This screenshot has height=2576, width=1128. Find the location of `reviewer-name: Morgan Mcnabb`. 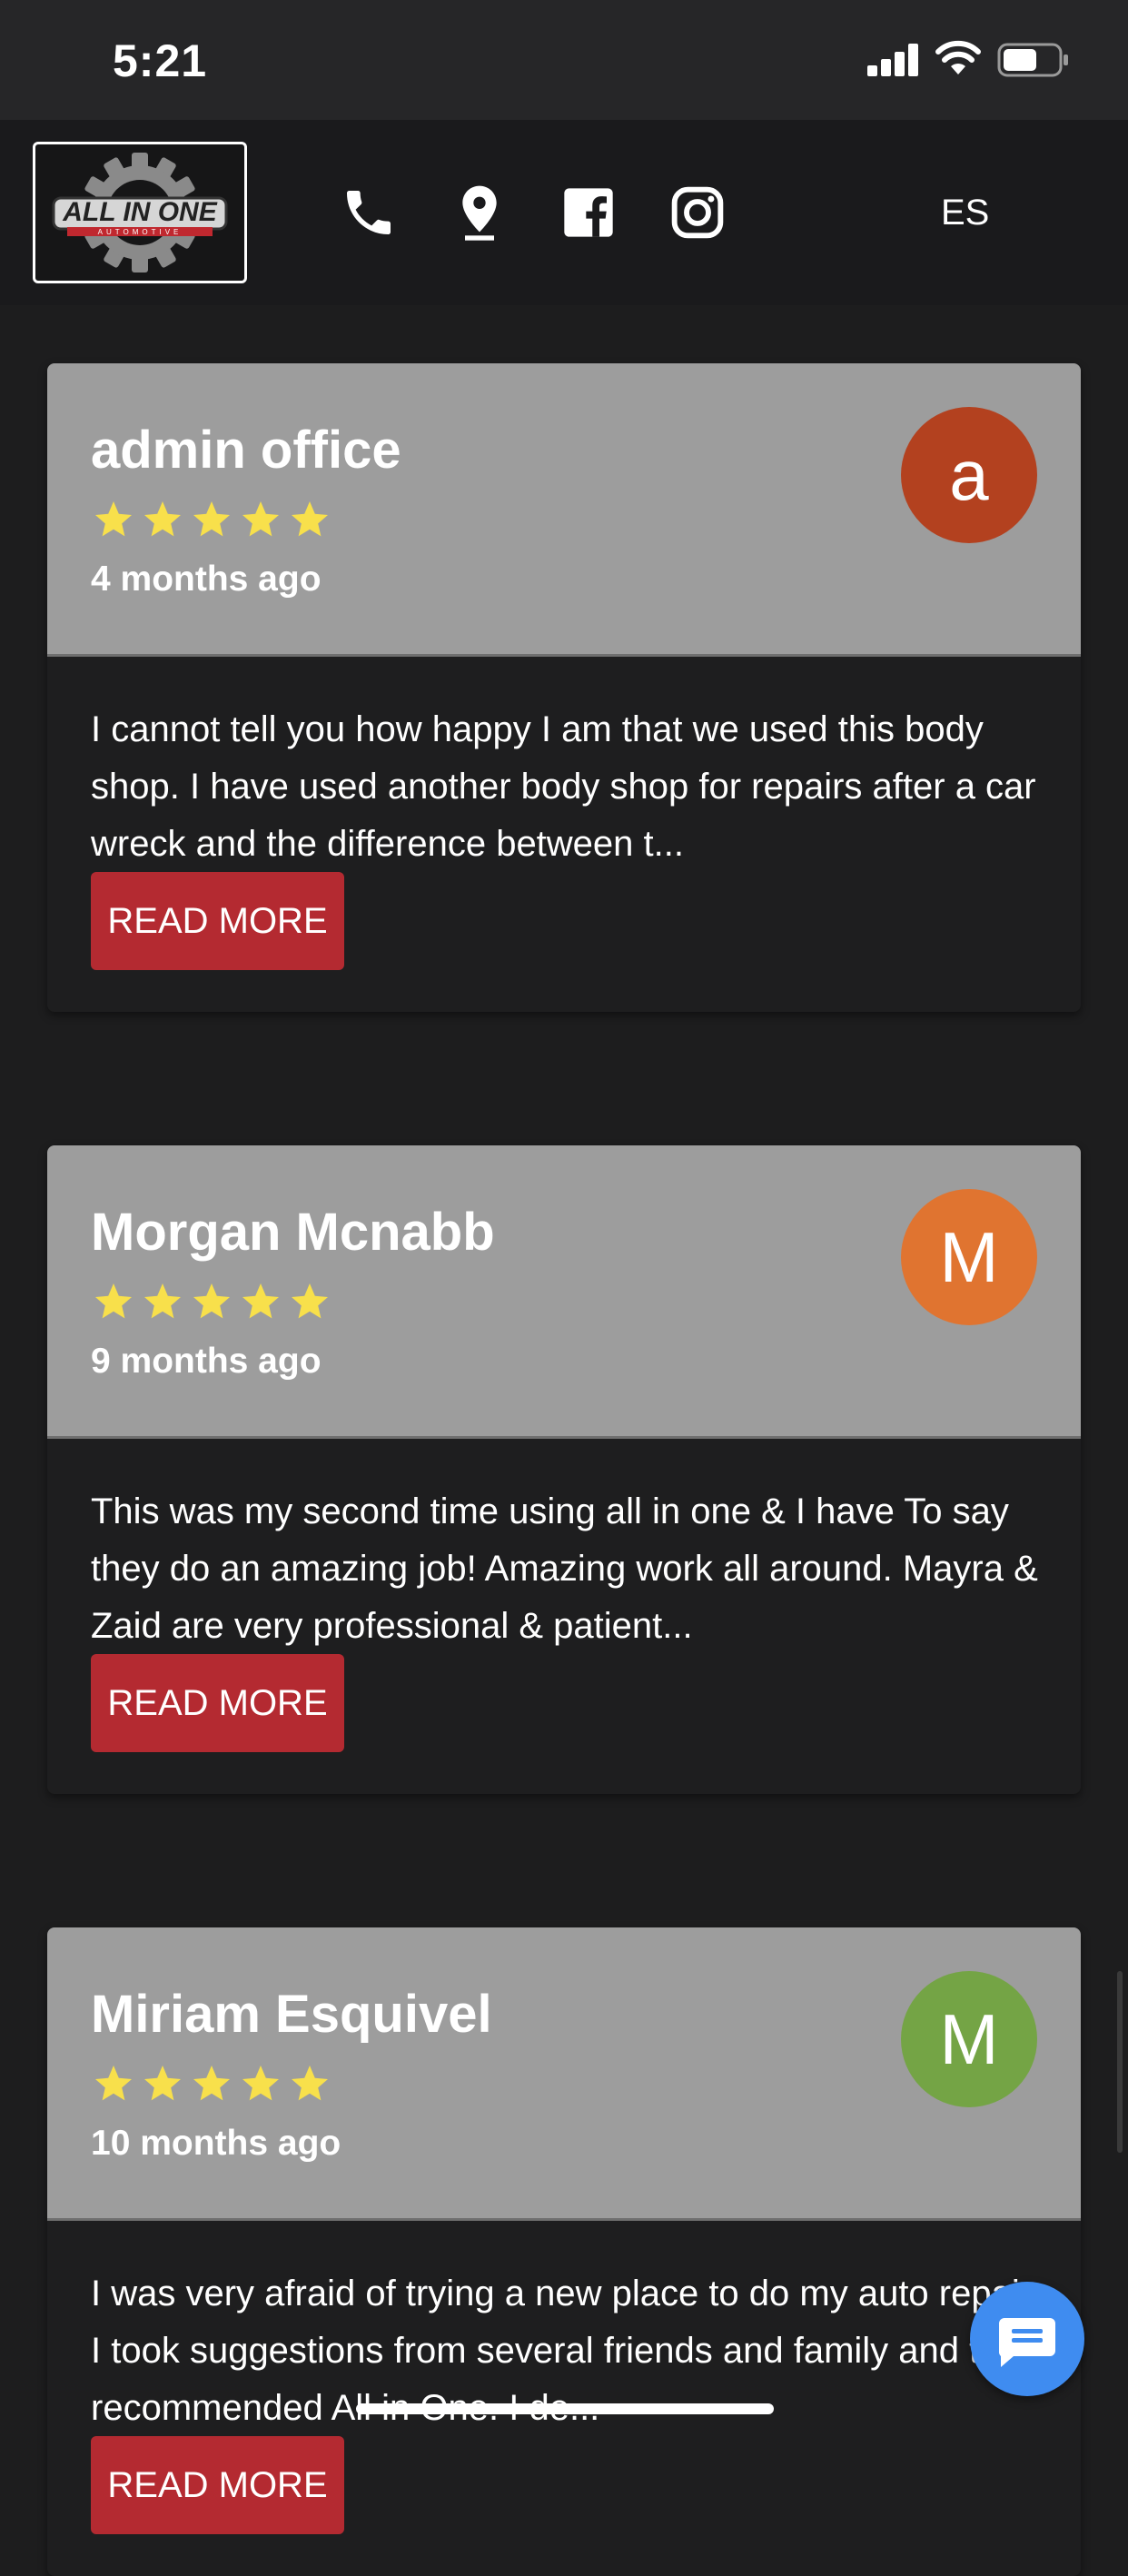

reviewer-name: Morgan Mcnabb is located at coordinates (293, 1232).